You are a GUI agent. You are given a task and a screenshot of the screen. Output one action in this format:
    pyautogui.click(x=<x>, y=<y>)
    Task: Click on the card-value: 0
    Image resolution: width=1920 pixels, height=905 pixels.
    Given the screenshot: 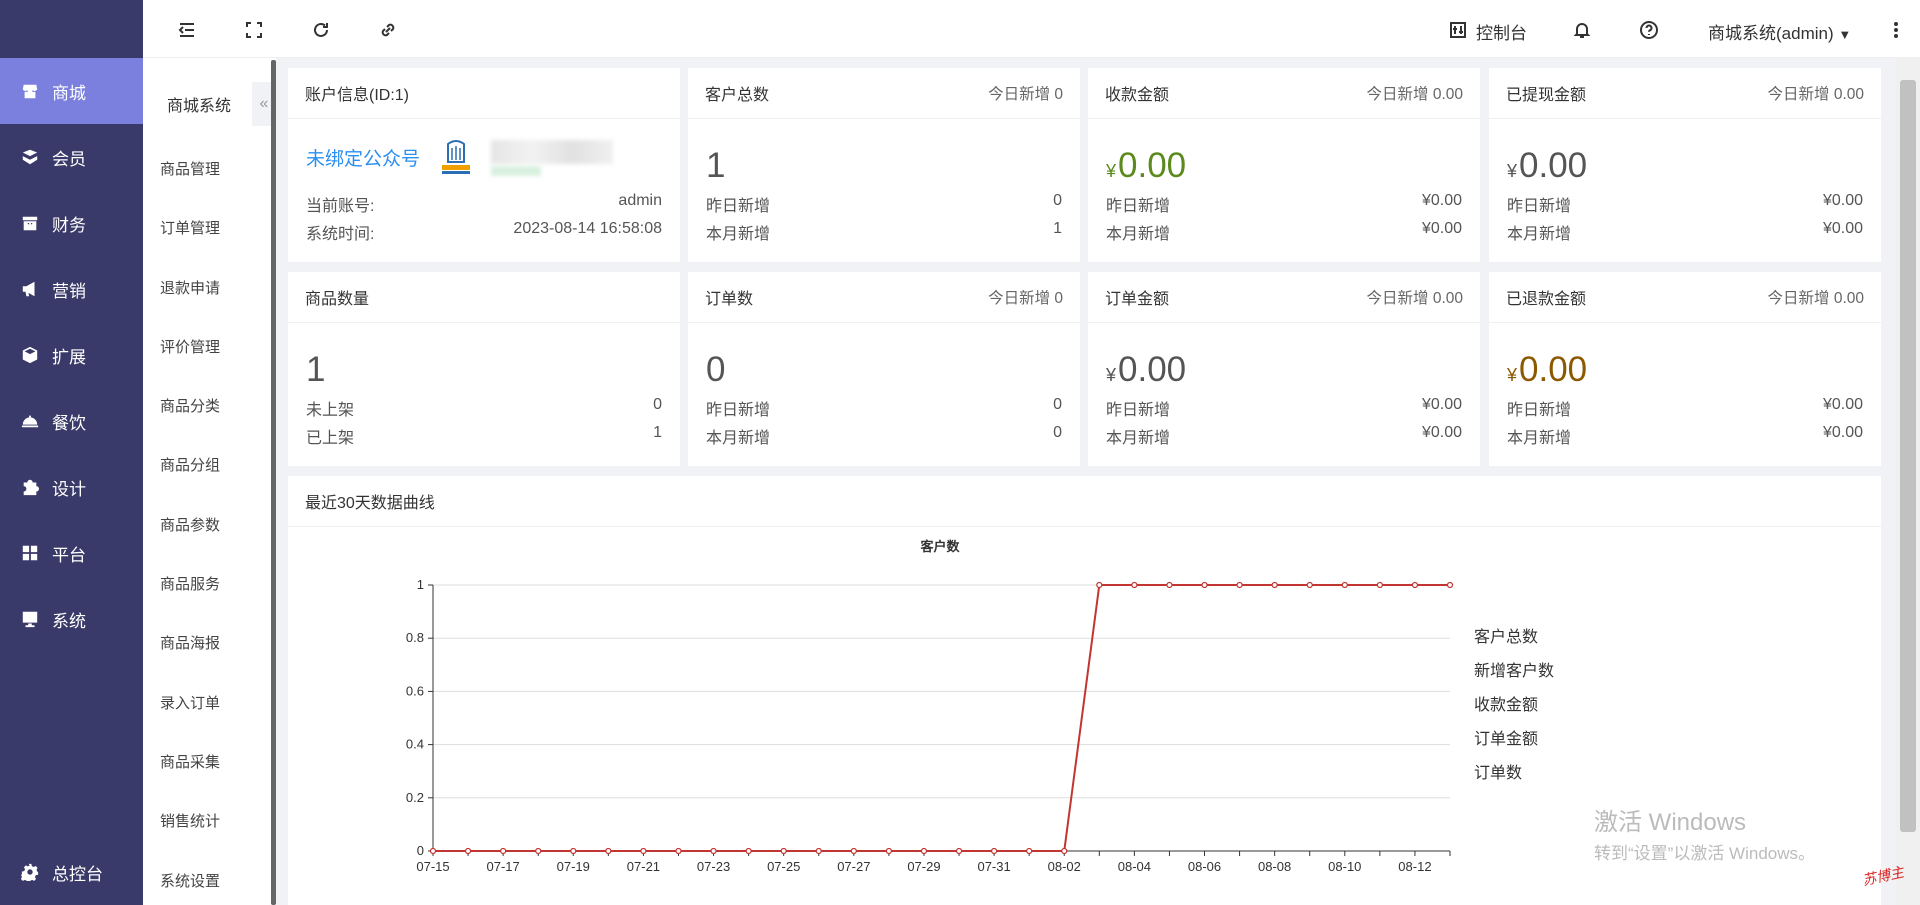 What is the action you would take?
    pyautogui.click(x=716, y=369)
    